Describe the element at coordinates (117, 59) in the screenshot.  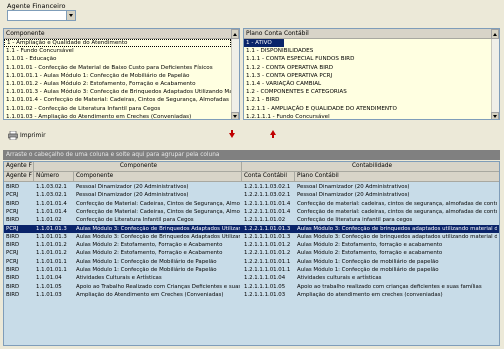
I see `componente-tree-item: 1.1.01 - Educação` at that location.